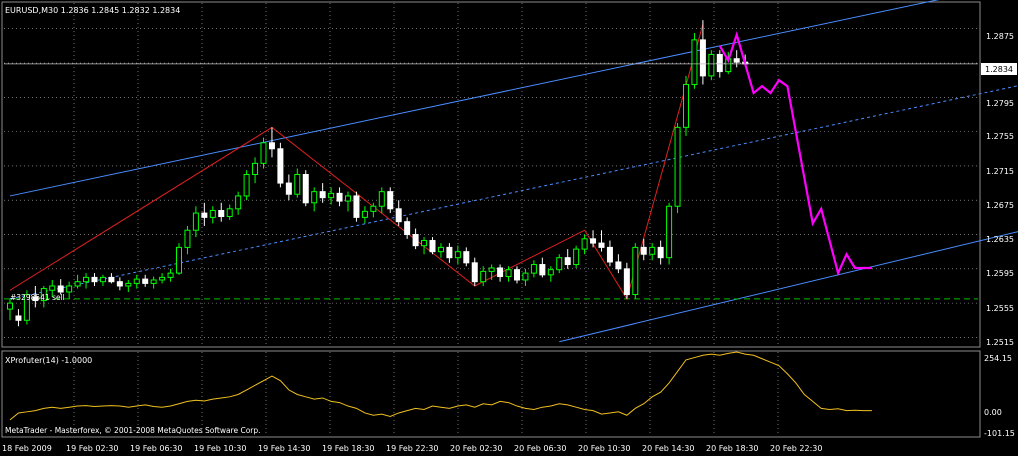 Image resolution: width=1018 pixels, height=456 pixels. What do you see at coordinates (540, 448) in the screenshot?
I see `time-tick: 20 Feb 06:30` at bounding box center [540, 448].